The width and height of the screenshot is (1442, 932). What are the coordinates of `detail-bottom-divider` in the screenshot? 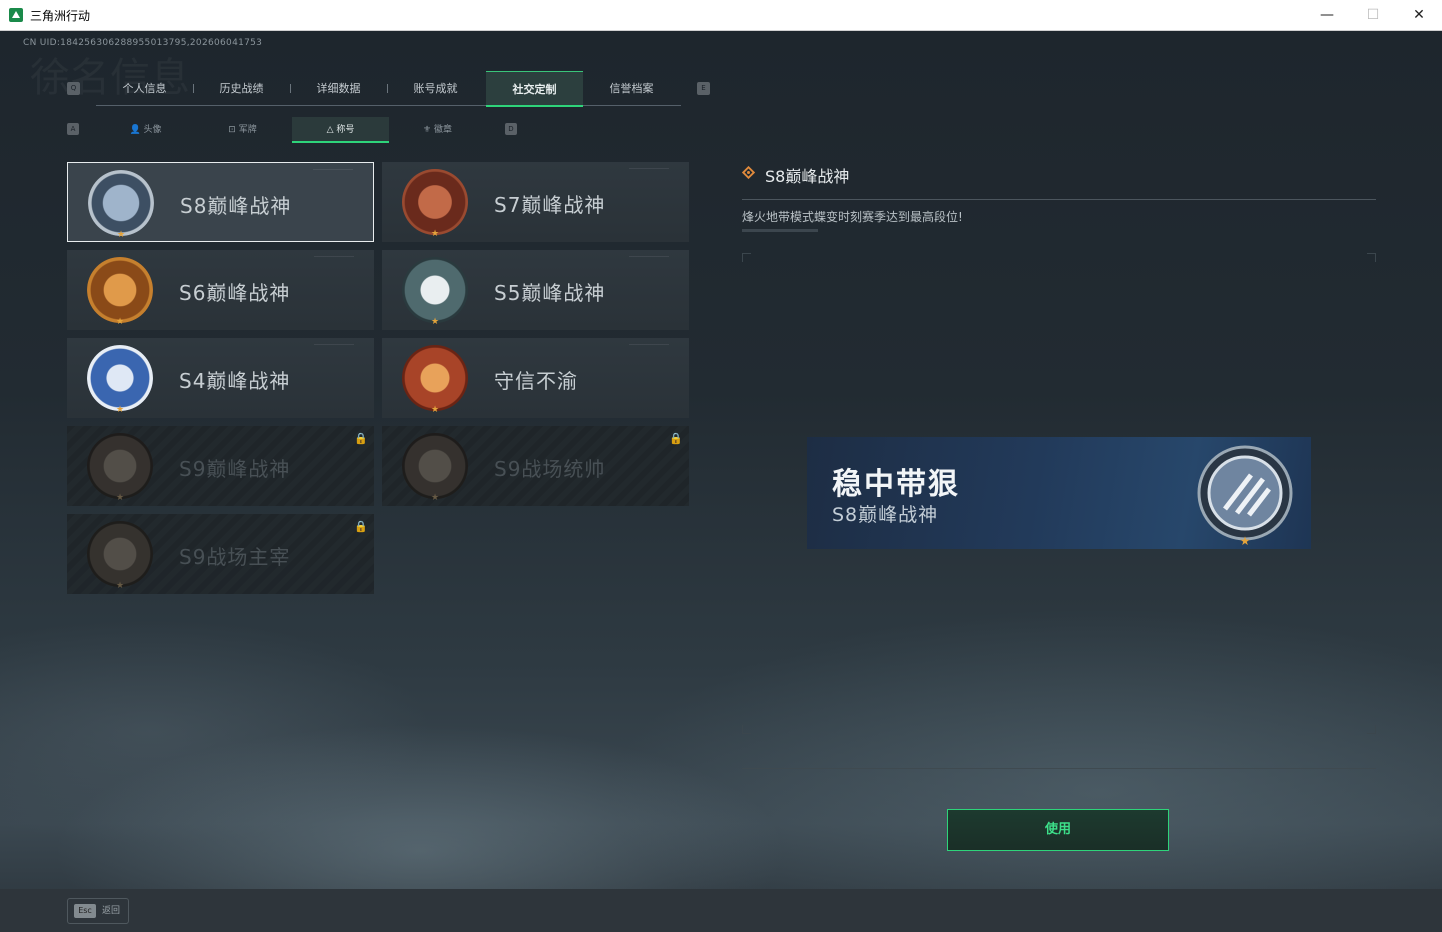 It's located at (1059, 768).